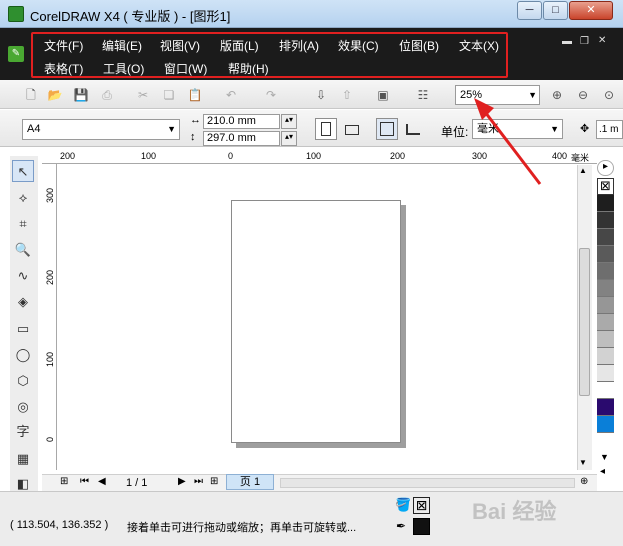  I want to click on add-page-before-icon: ⊞, so click(64, 481).